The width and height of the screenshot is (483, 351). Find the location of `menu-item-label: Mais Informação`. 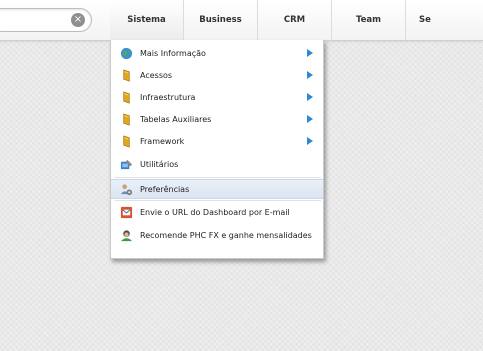

menu-item-label: Mais Informação is located at coordinates (173, 53).